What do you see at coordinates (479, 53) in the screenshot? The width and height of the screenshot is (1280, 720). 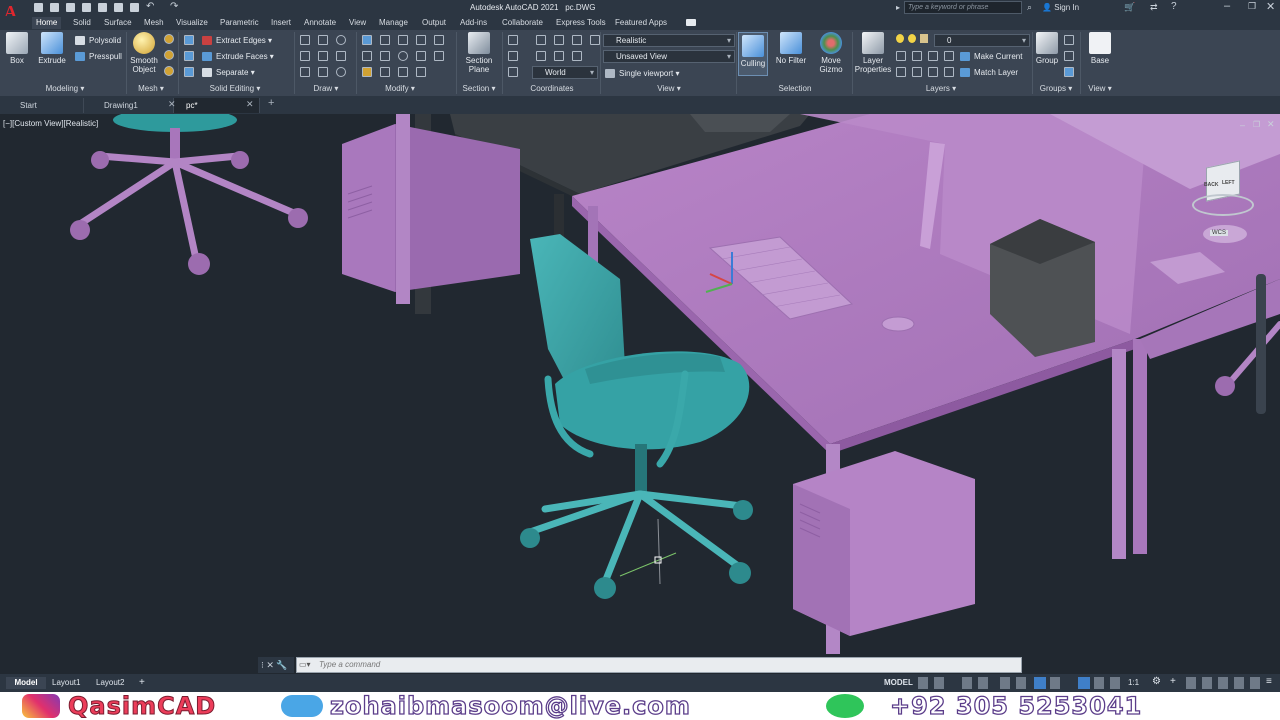 I see `section-plane-button: Section Plane` at bounding box center [479, 53].